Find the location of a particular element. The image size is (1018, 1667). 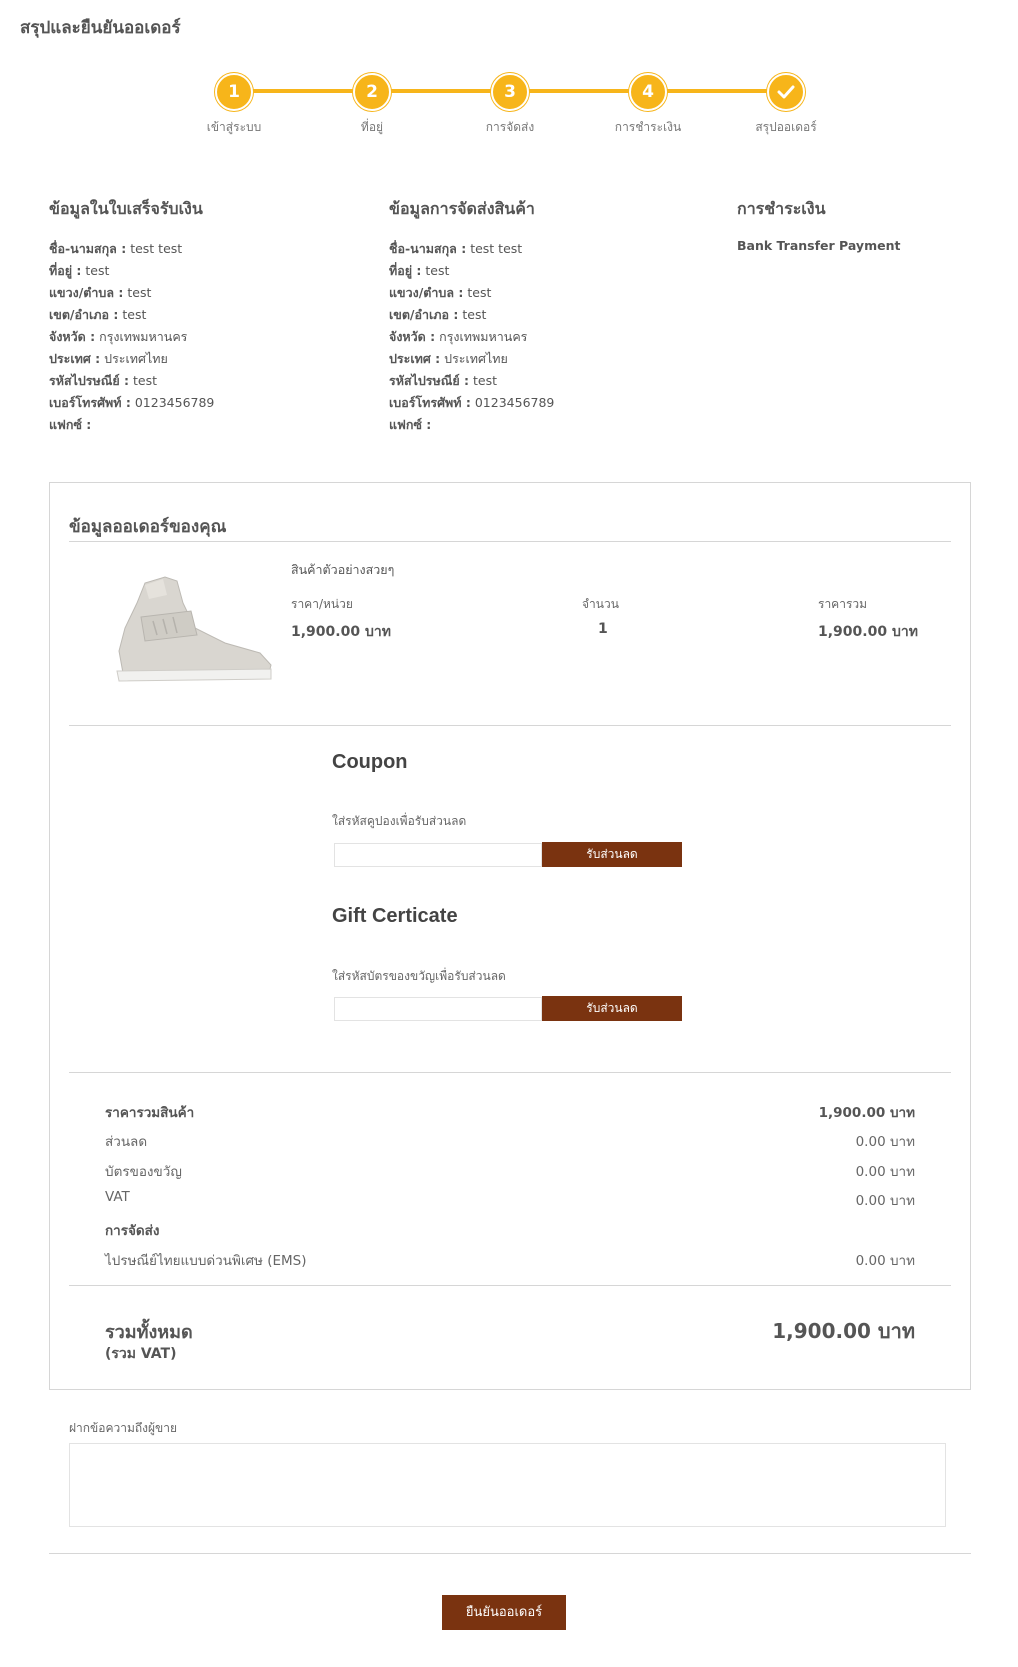

billing-row: แขวง/ตำบล : test is located at coordinates (199, 293).